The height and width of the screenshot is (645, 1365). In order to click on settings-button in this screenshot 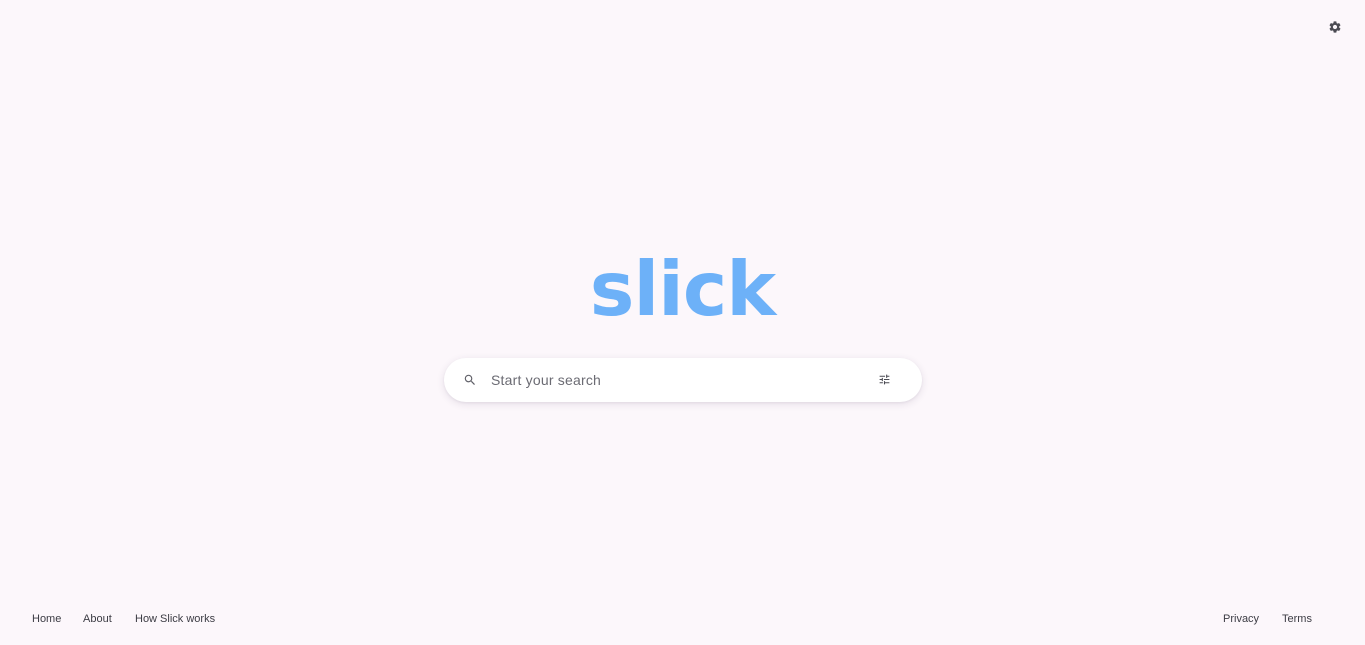, I will do `click(1335, 27)`.